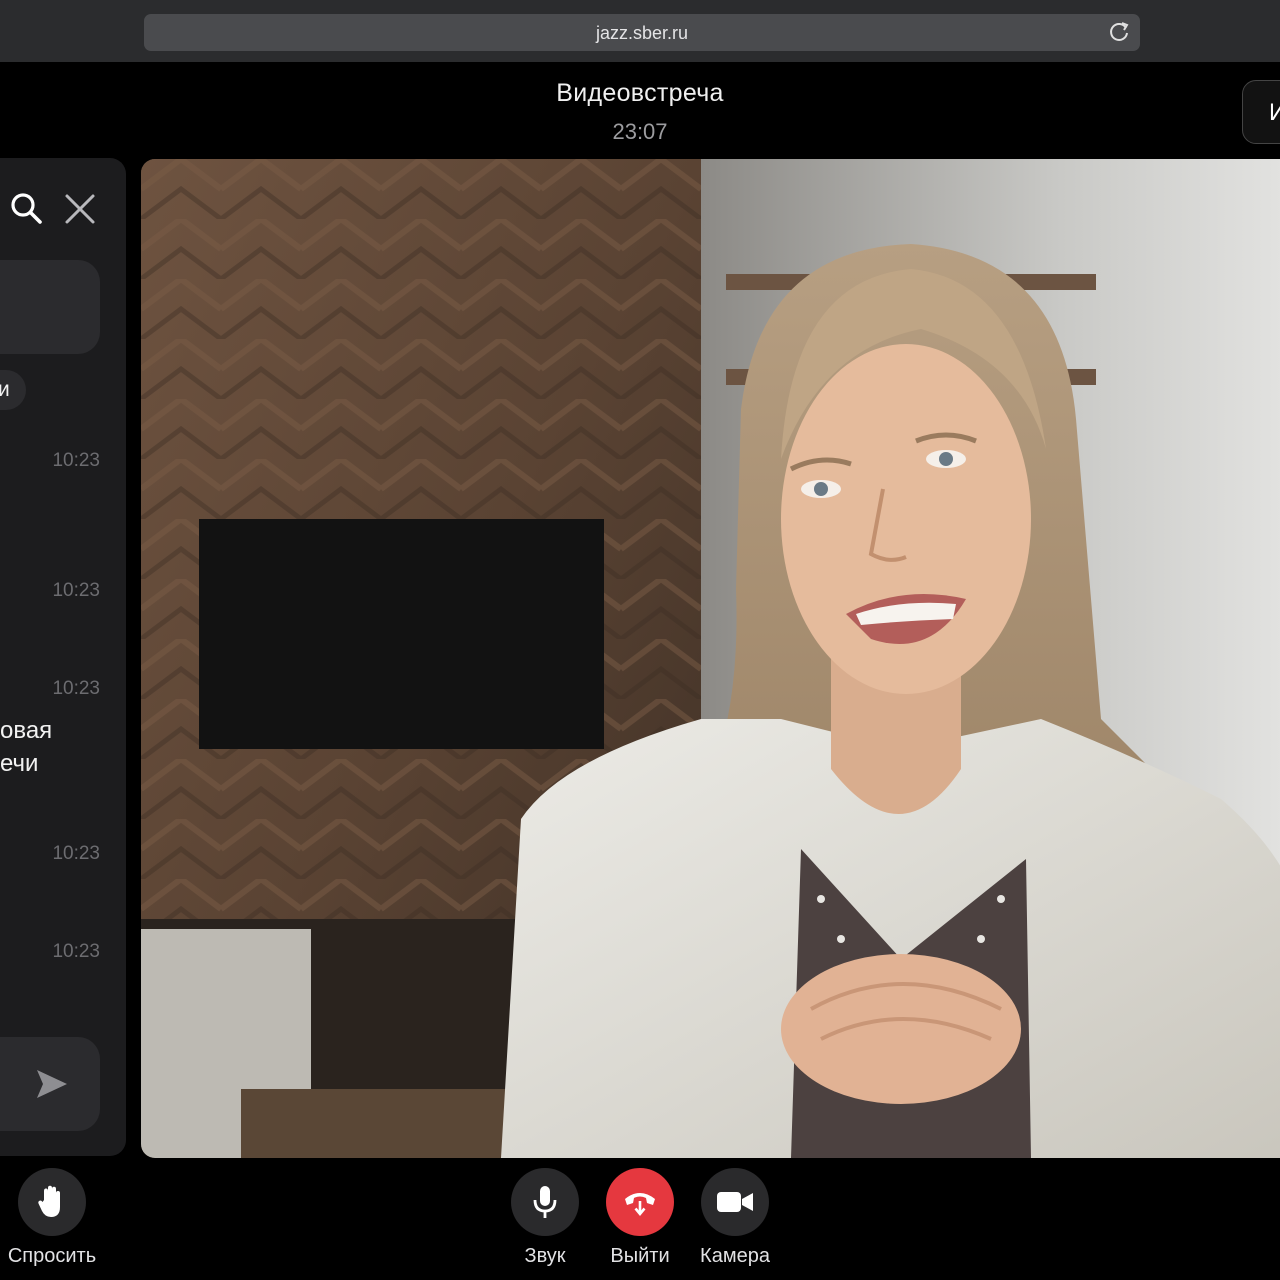 The height and width of the screenshot is (1280, 1280). I want to click on close-icon, so click(80, 209).